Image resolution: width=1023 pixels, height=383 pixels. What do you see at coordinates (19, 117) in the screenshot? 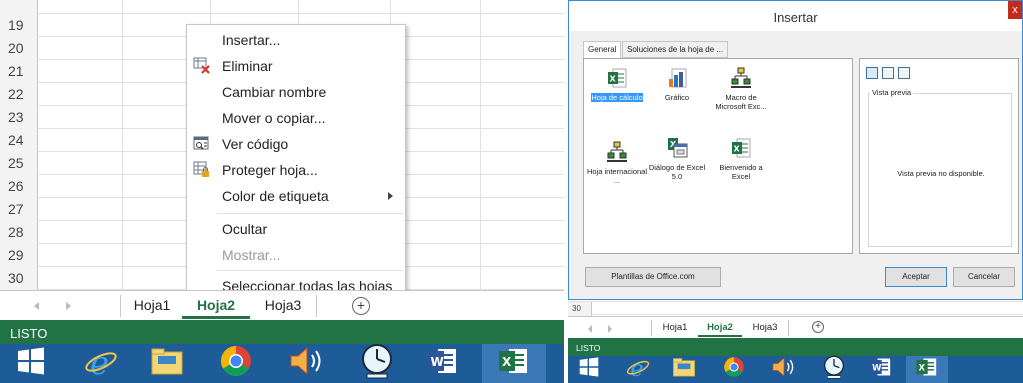
I see `row-header: 23` at bounding box center [19, 117].